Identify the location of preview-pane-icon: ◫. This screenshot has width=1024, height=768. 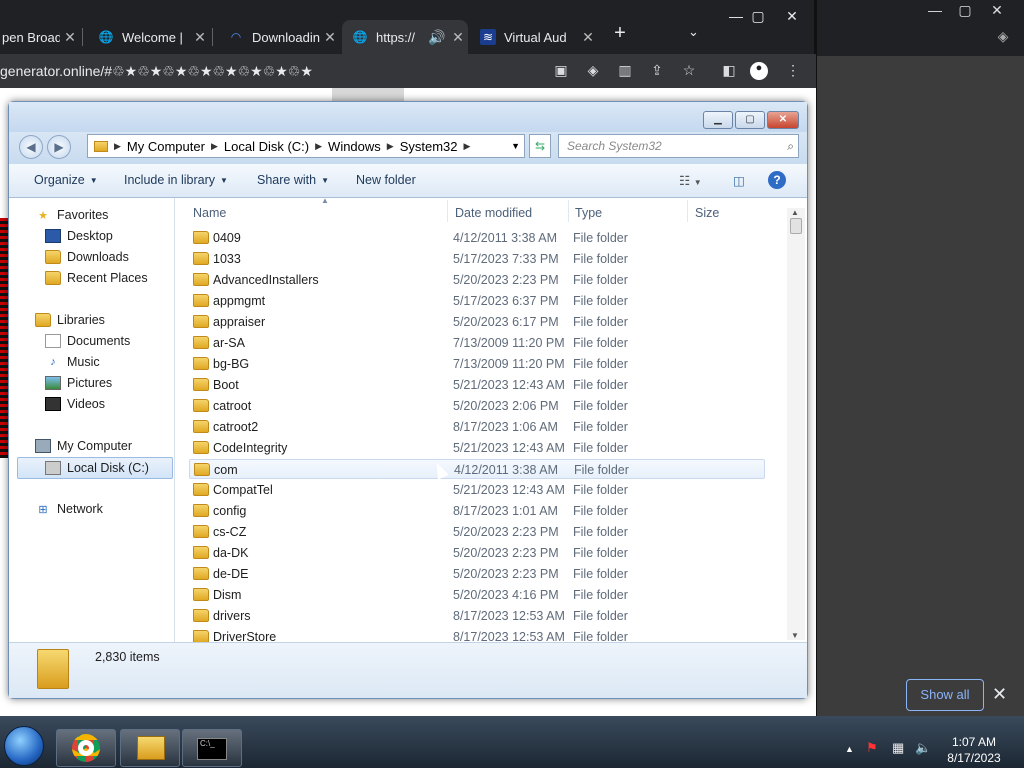
(739, 180).